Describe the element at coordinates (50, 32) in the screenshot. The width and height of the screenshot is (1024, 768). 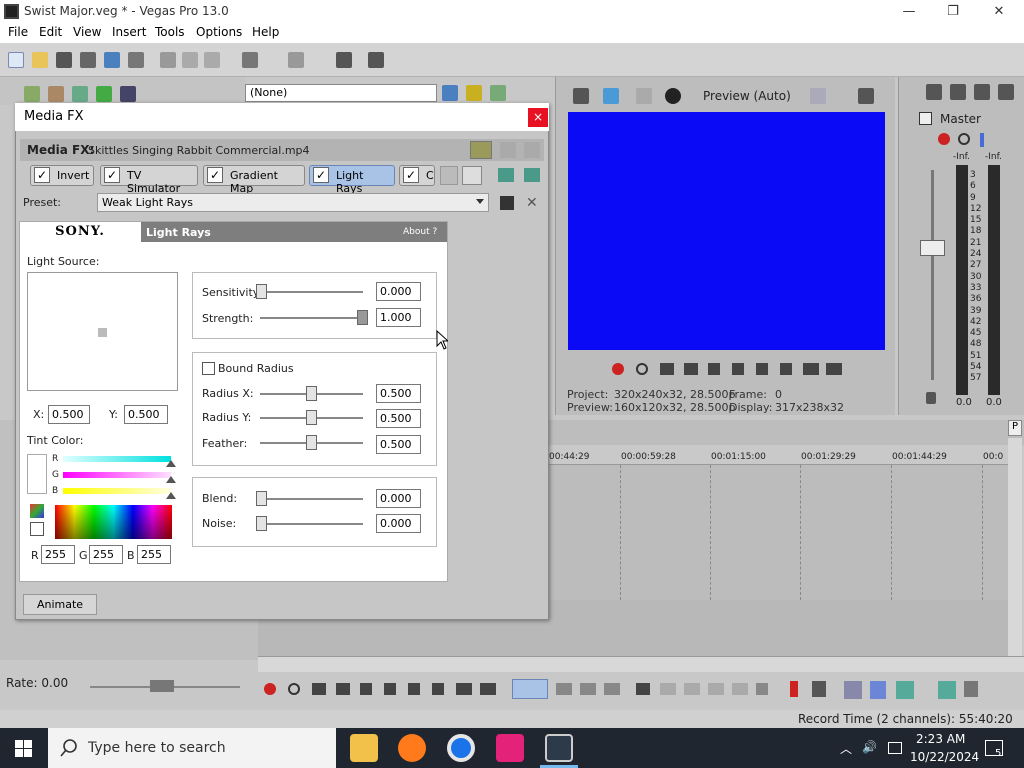
I see `menu-edit: Edit` at that location.